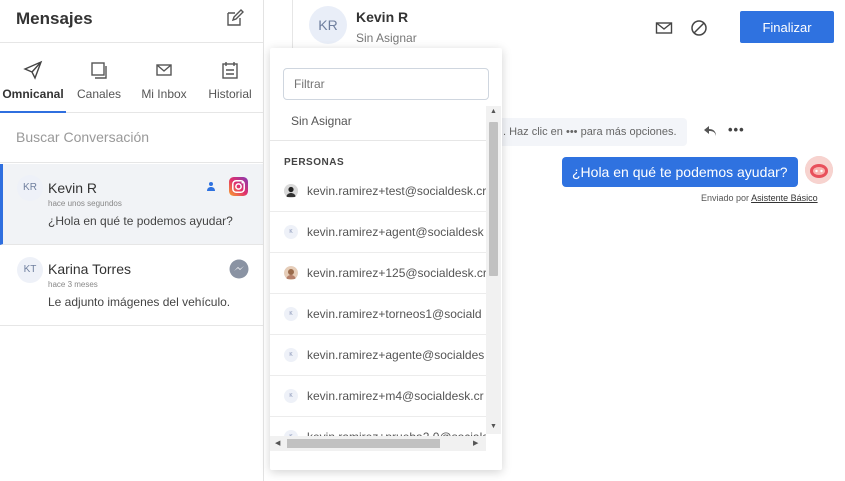 The height and width of the screenshot is (481, 845). Describe the element at coordinates (131, 78) in the screenshot. I see `channel-tabs: Omnicanal Canales Mi Inbox Historial` at that location.